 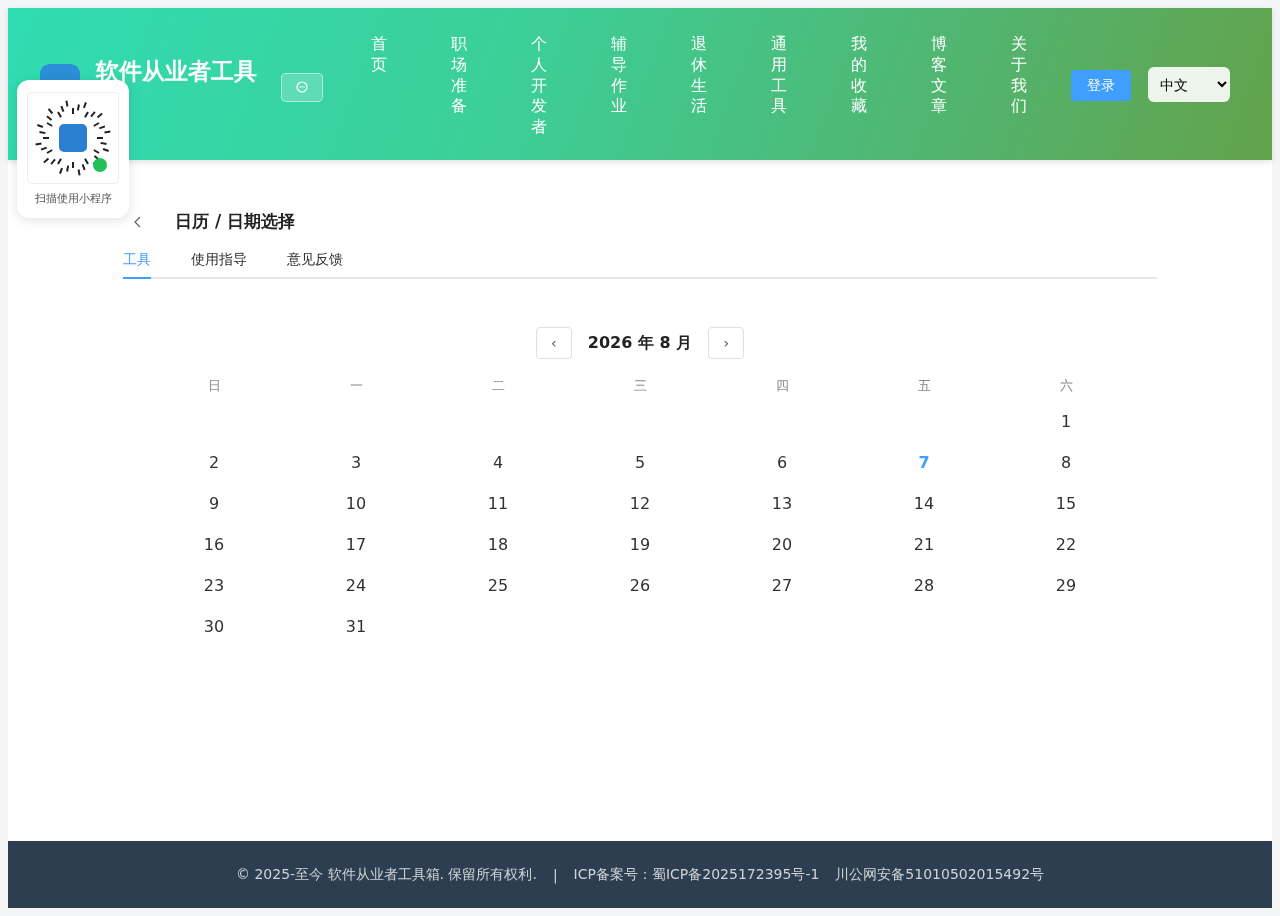 What do you see at coordinates (138, 221) in the screenshot?
I see `back-icon` at bounding box center [138, 221].